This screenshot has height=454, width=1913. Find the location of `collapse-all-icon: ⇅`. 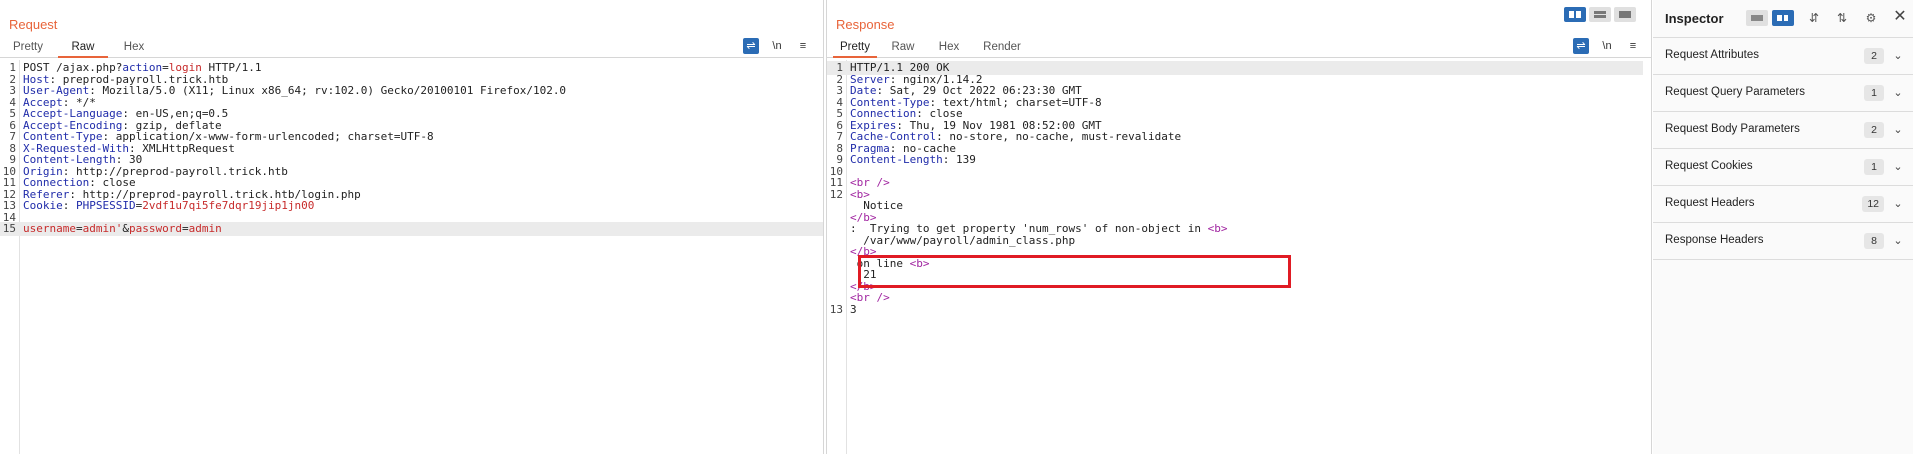

collapse-all-icon: ⇅ is located at coordinates (1842, 18).